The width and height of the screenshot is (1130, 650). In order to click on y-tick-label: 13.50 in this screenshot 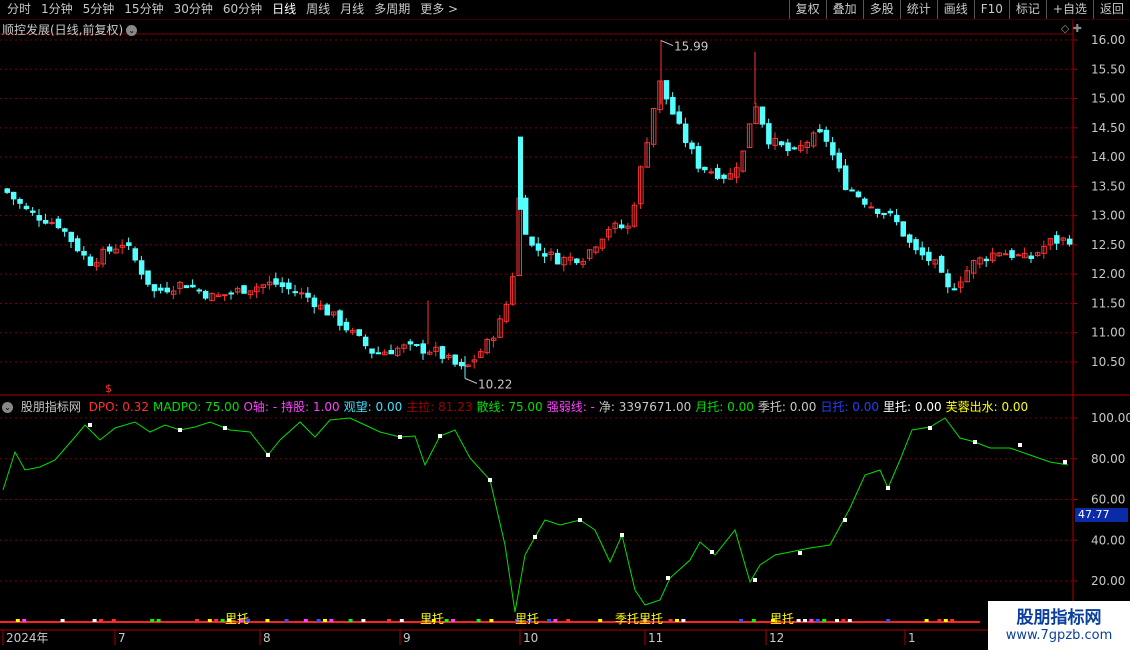, I will do `click(1108, 186)`.